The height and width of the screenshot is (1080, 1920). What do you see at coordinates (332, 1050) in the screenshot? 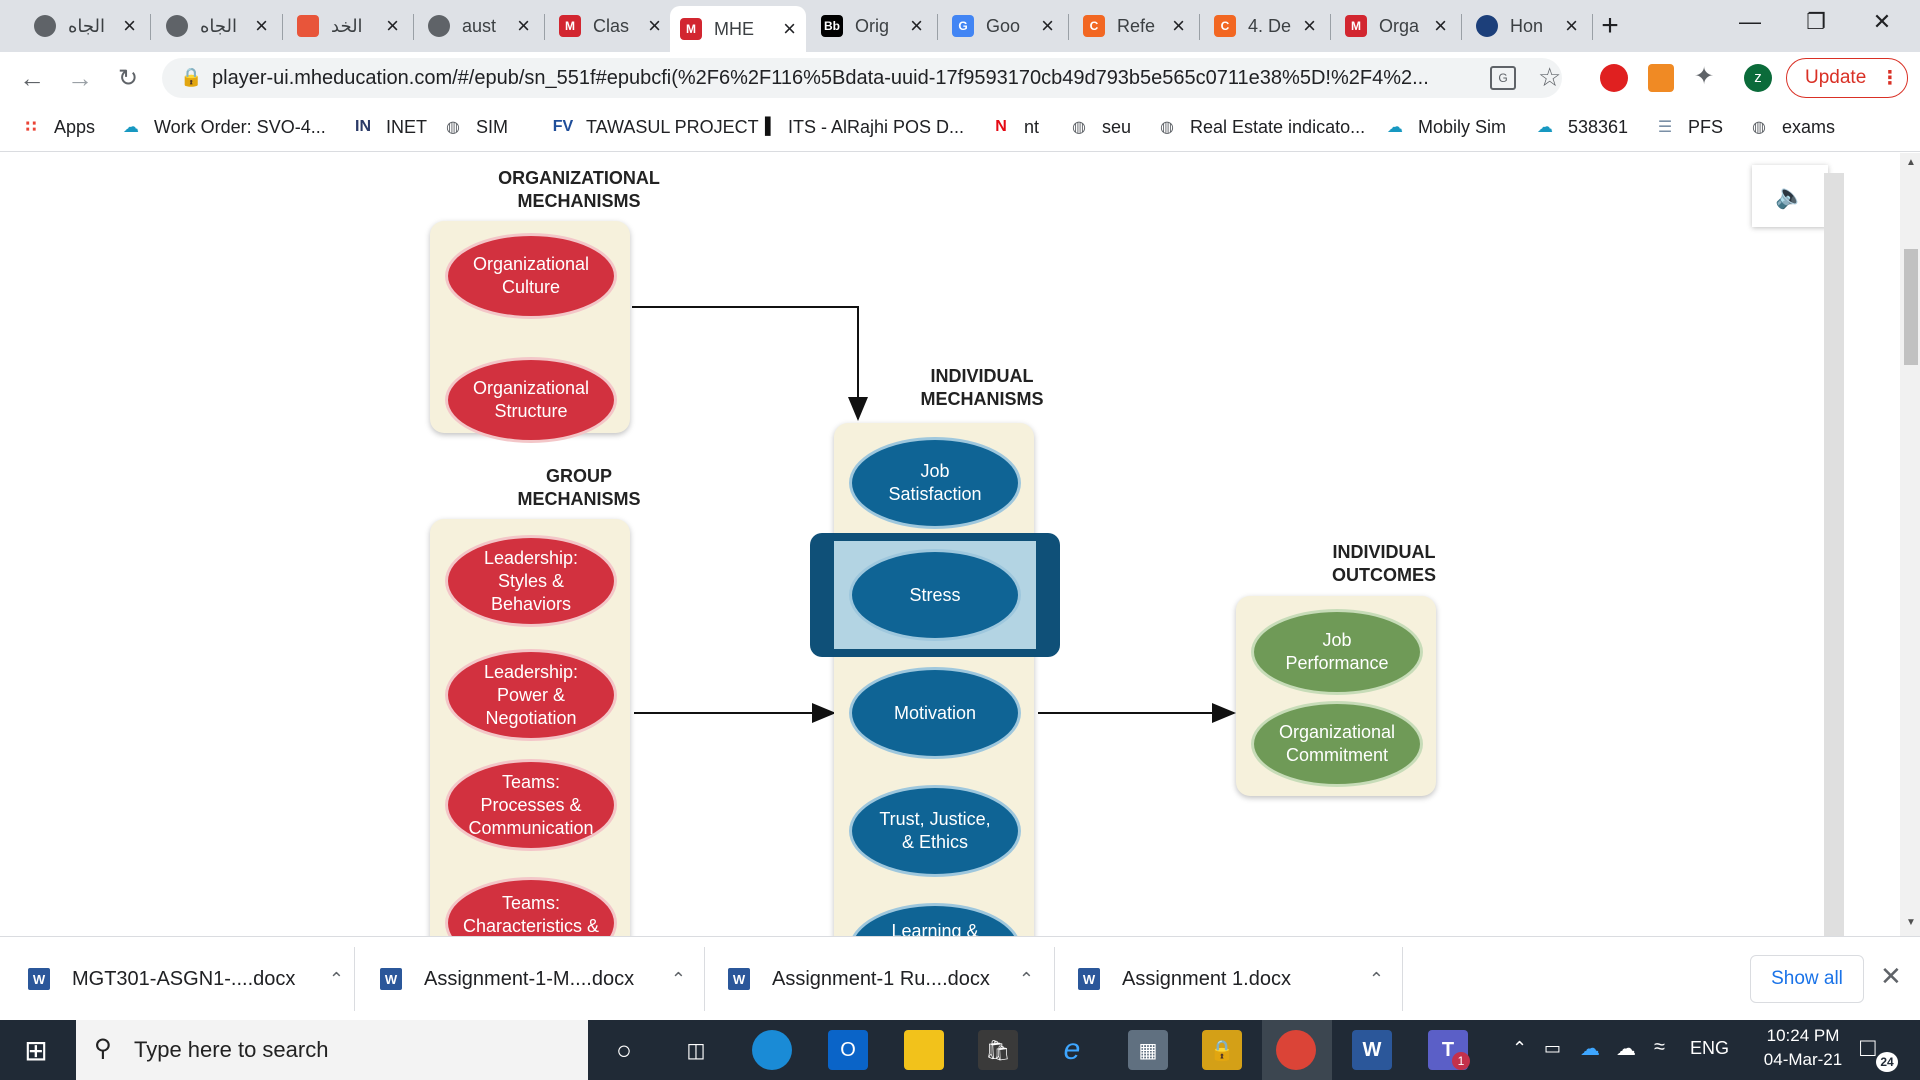
I see `taskbar-search-box: ⚲ Type here to search` at bounding box center [332, 1050].